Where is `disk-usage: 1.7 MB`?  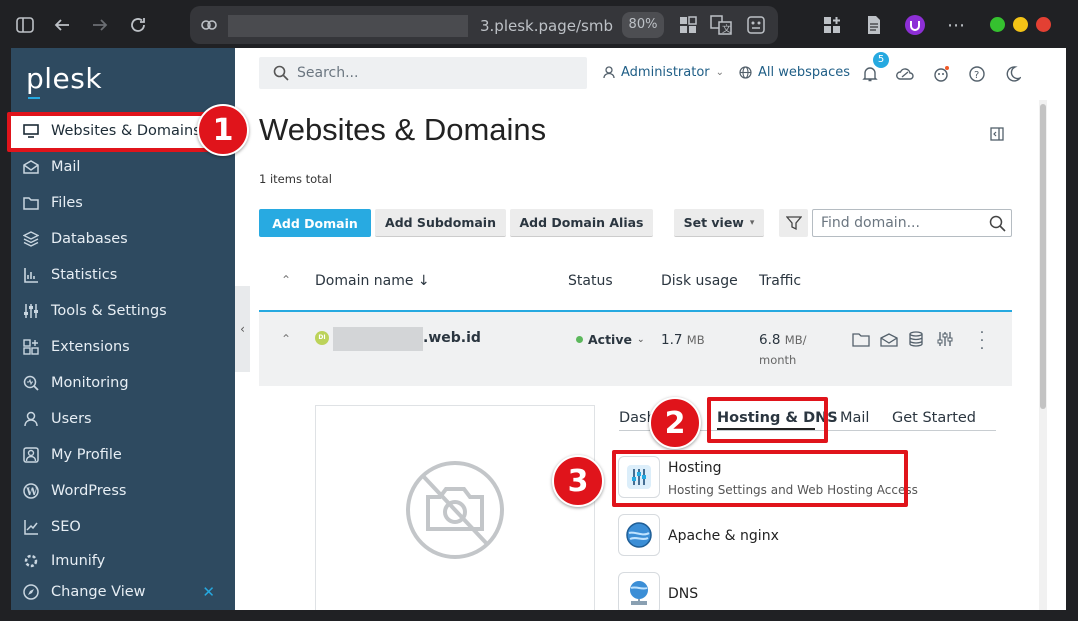 disk-usage: 1.7 MB is located at coordinates (683, 340).